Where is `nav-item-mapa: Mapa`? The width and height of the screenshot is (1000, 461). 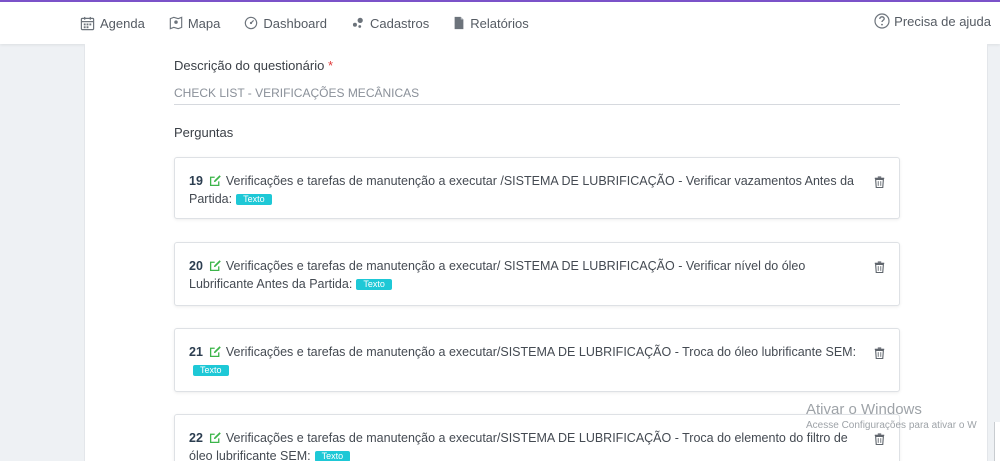 nav-item-mapa: Mapa is located at coordinates (195, 23).